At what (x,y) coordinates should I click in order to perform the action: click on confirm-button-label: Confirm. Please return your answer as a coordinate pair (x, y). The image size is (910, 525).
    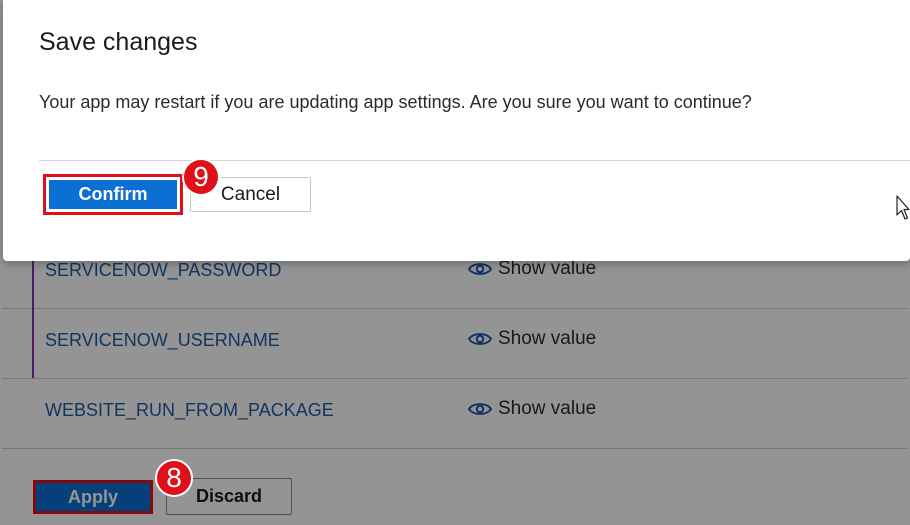
    Looking at the image, I should click on (113, 194).